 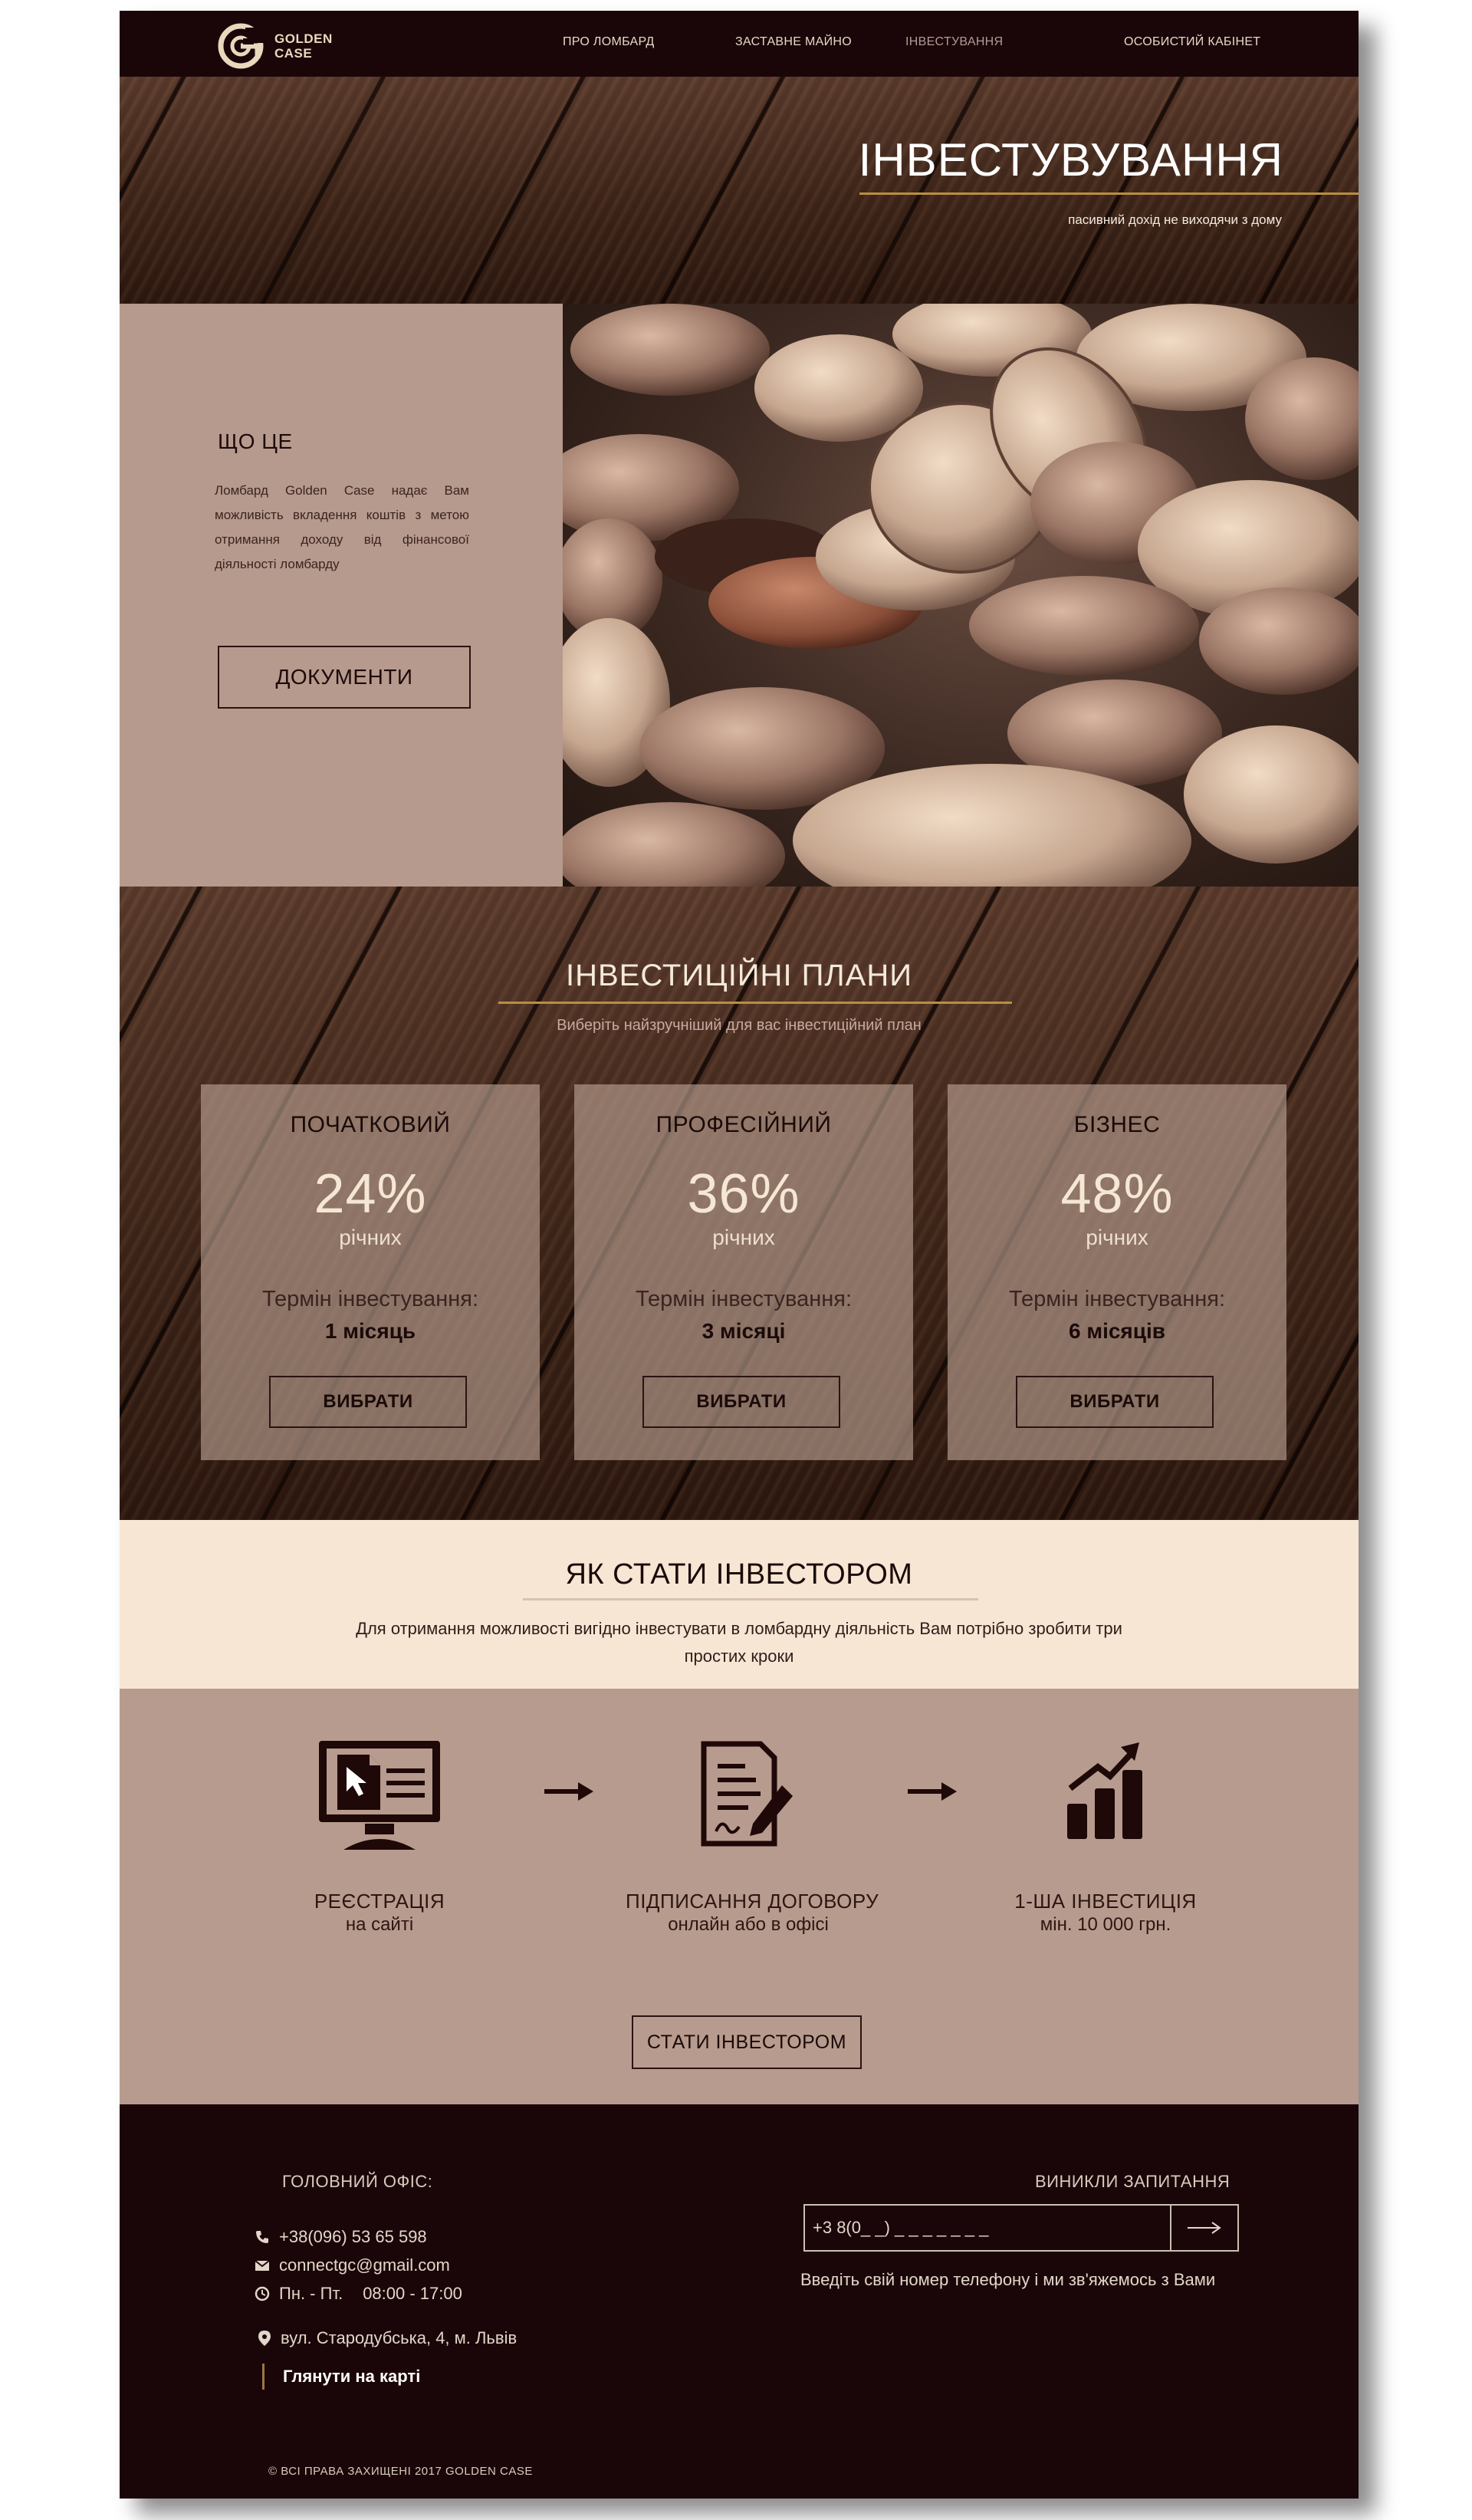 What do you see at coordinates (1106, 1901) in the screenshot?
I see `step-title: 1-ША ІНВЕСТИЦІЯ` at bounding box center [1106, 1901].